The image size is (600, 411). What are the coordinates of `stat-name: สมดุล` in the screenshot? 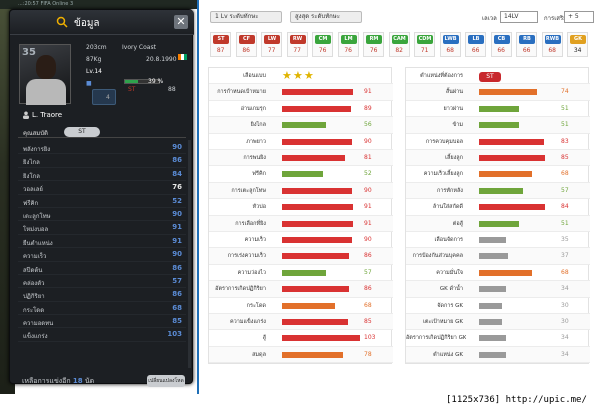 It's located at (259, 354).